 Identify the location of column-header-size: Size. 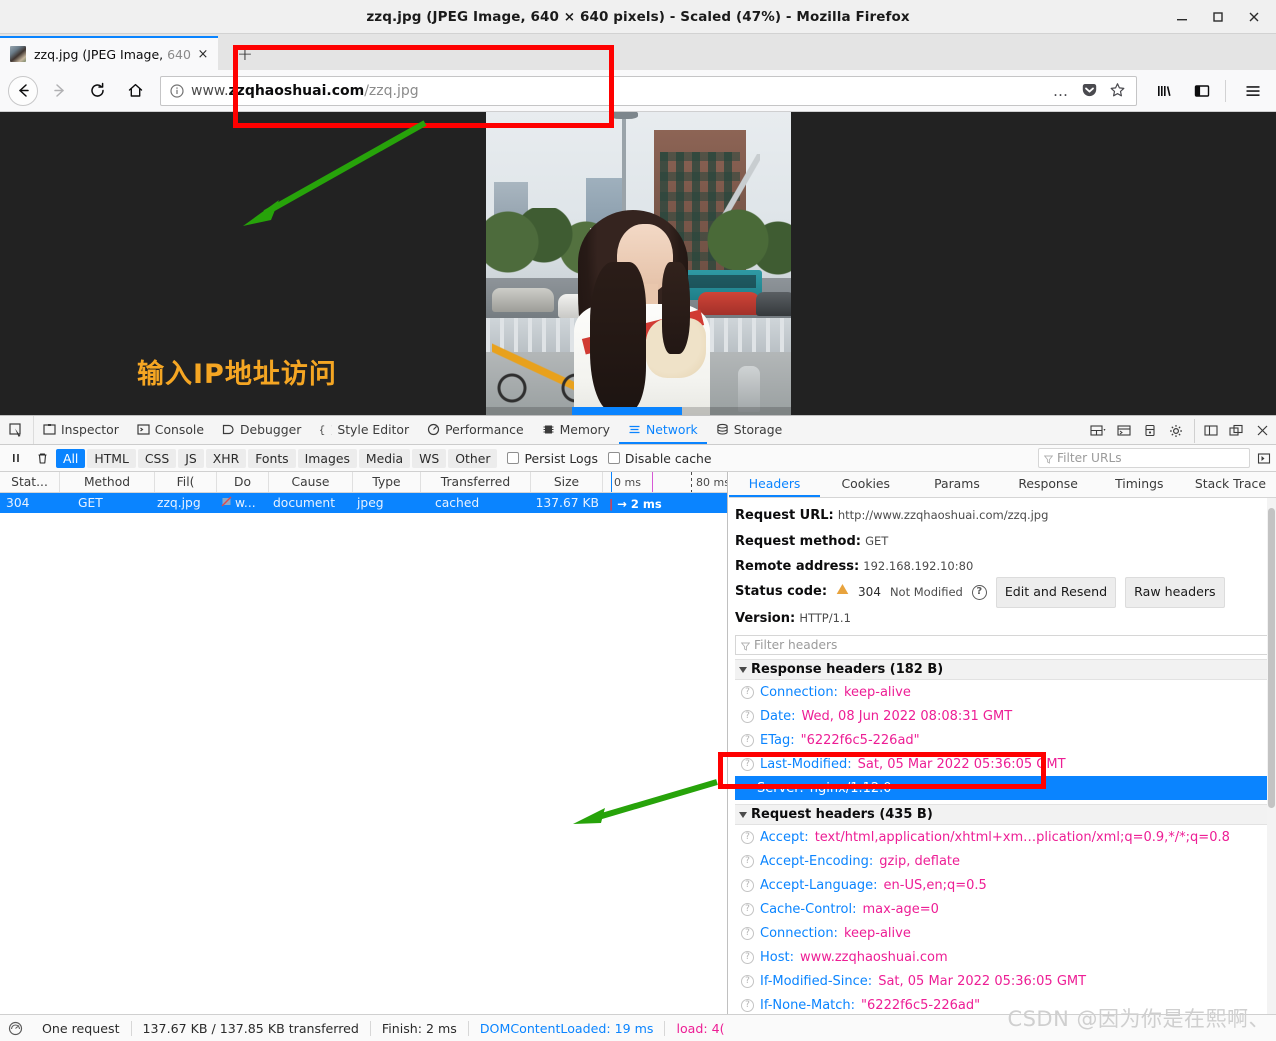
(567, 482).